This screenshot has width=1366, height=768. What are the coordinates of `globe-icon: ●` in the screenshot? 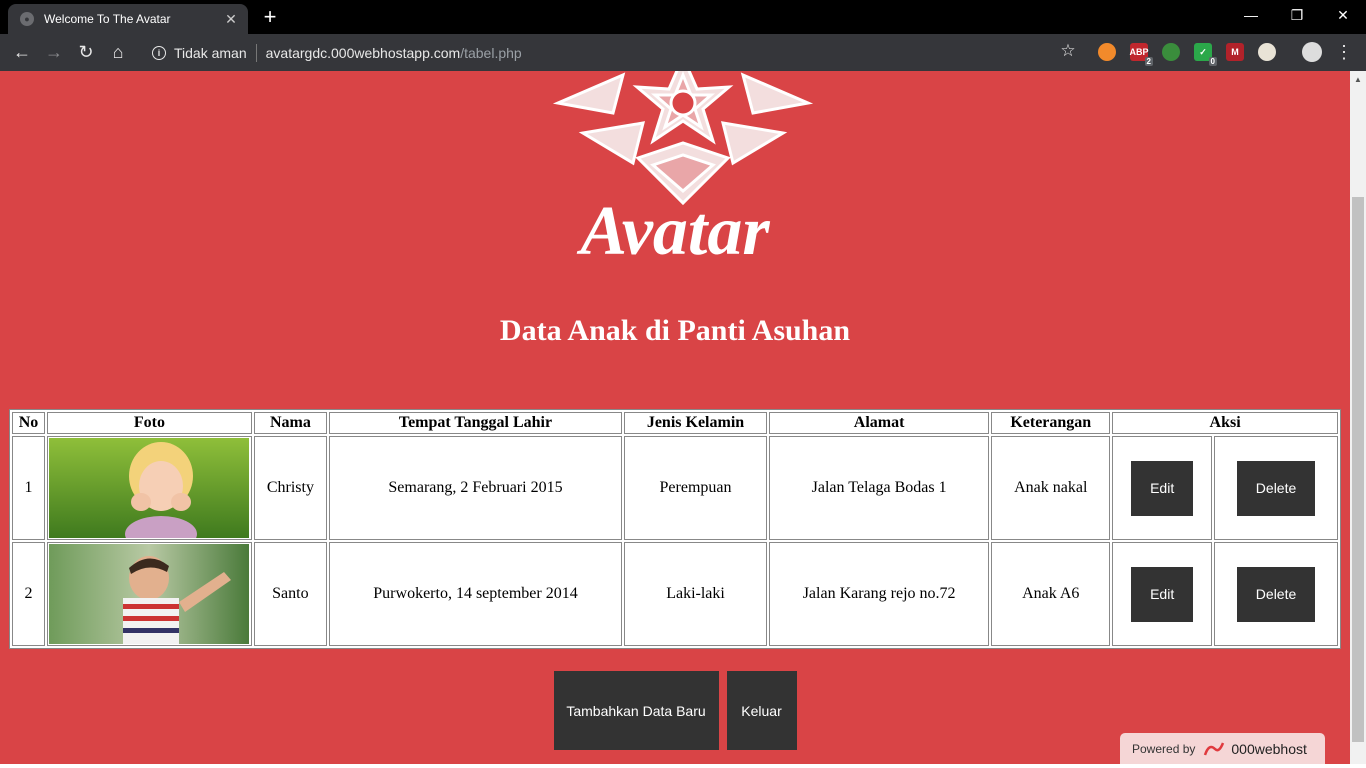 It's located at (27, 19).